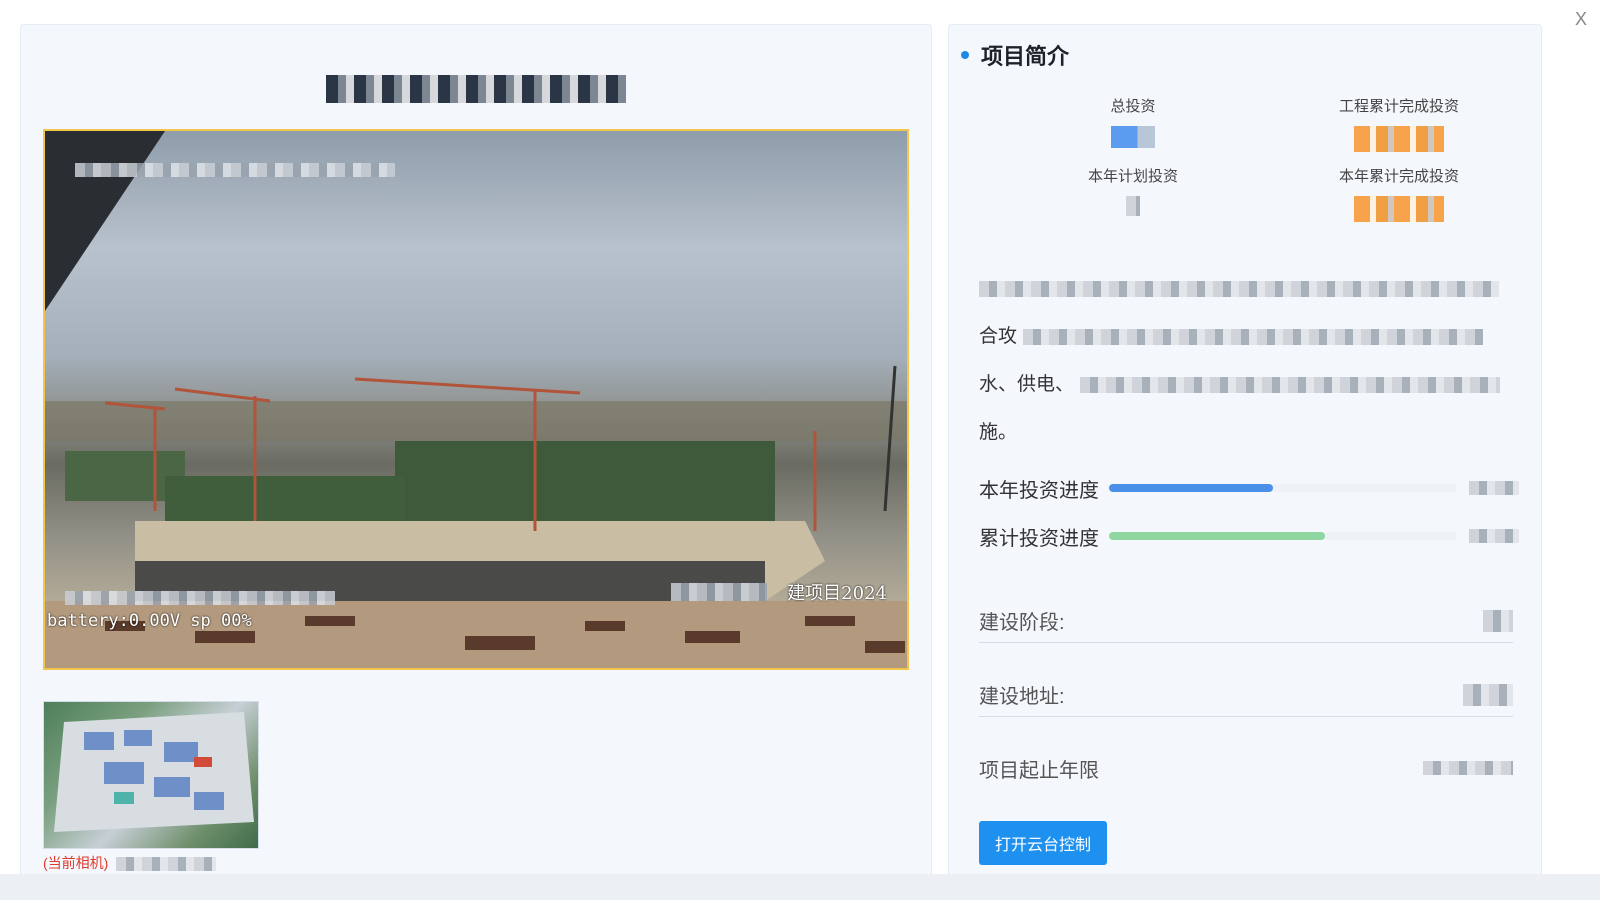  Describe the element at coordinates (1039, 770) in the screenshot. I see `field-label: 项目起止年限` at that location.